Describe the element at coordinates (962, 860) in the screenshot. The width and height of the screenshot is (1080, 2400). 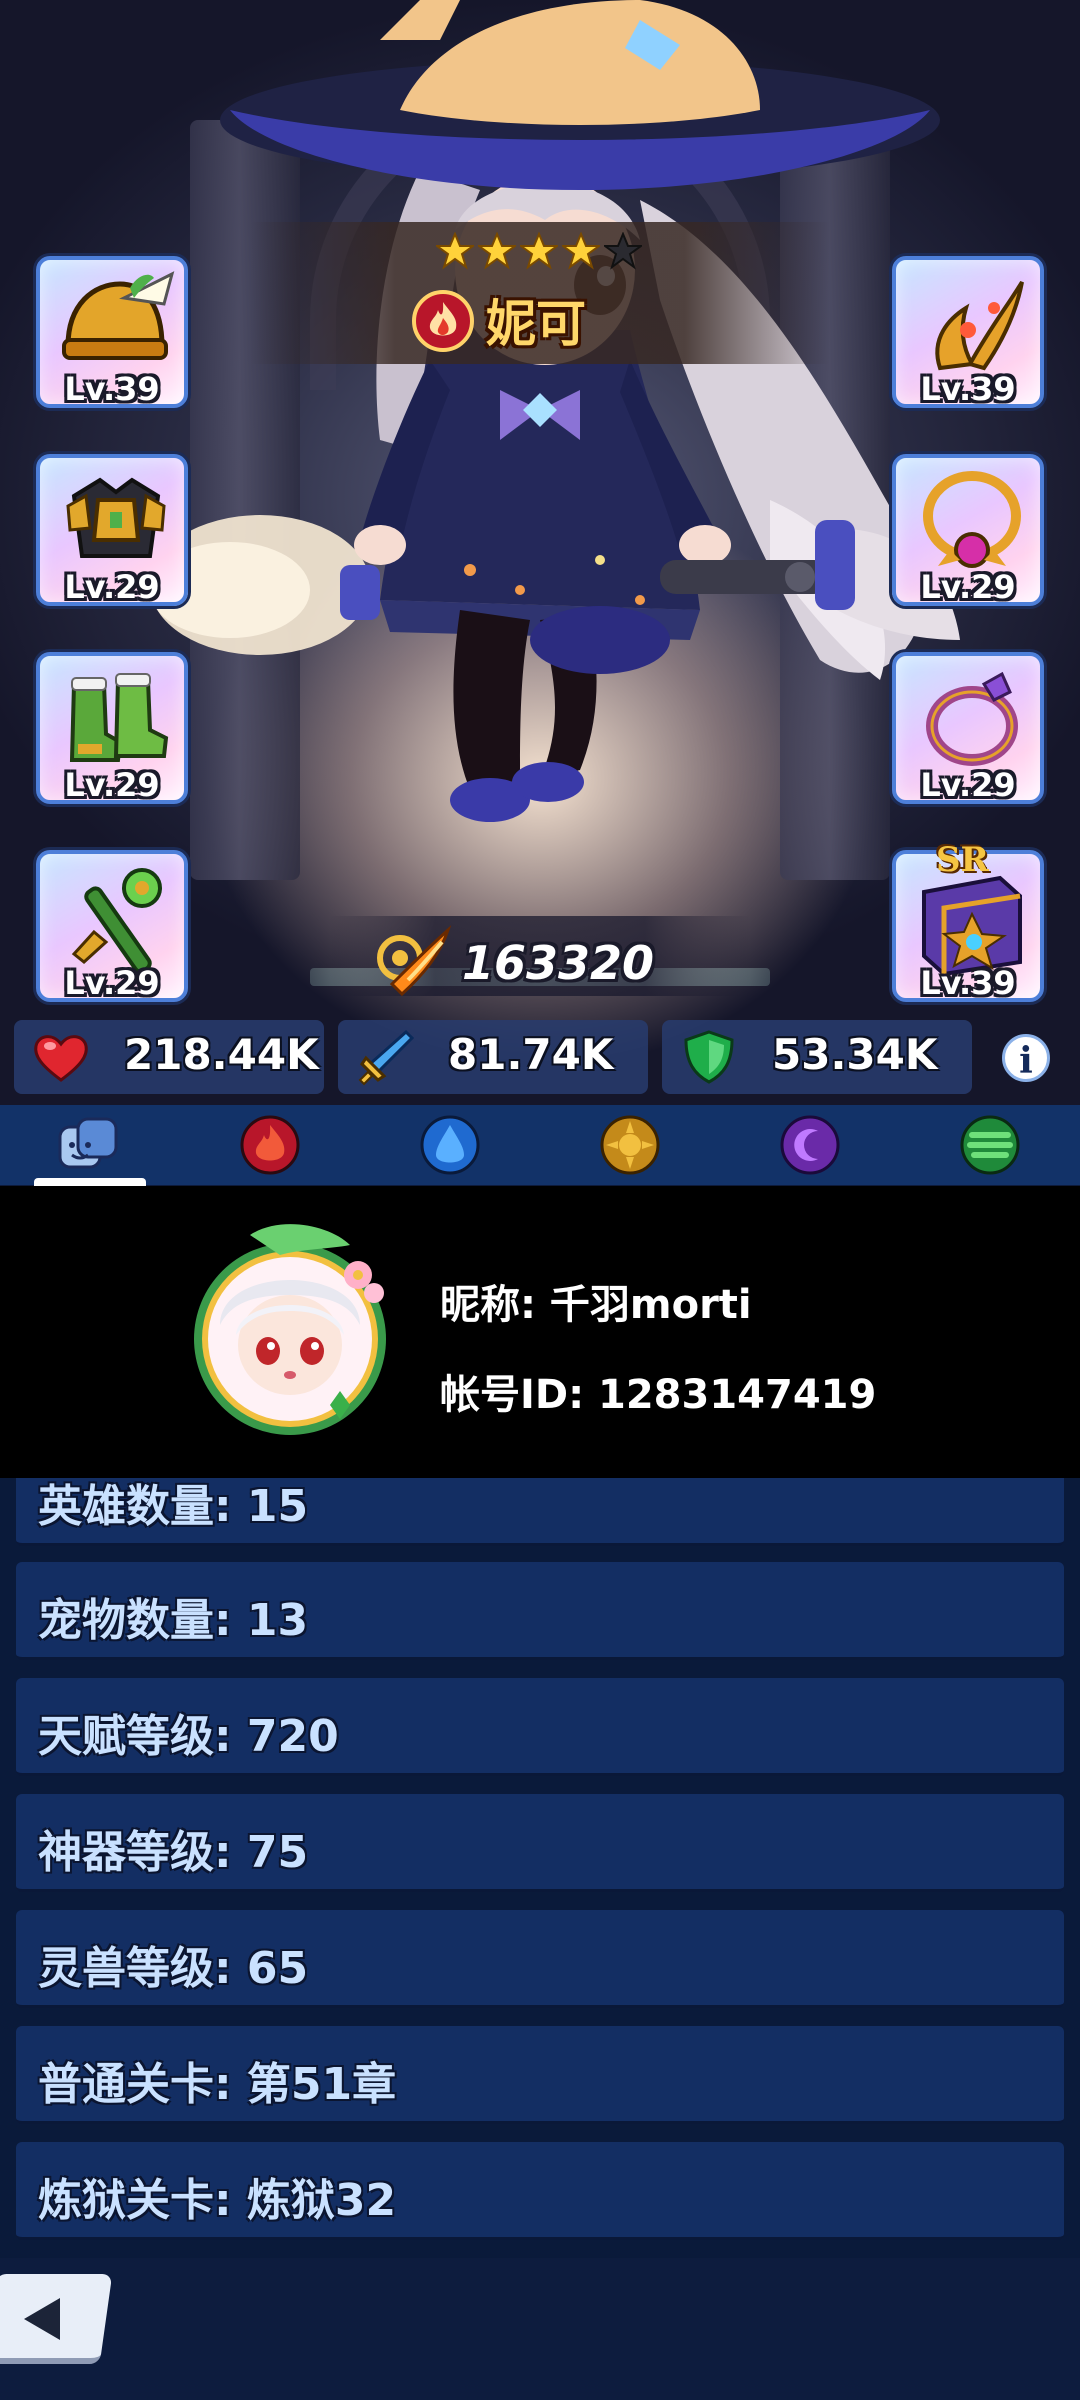
I see `rarity-badge-sr: SR` at that location.